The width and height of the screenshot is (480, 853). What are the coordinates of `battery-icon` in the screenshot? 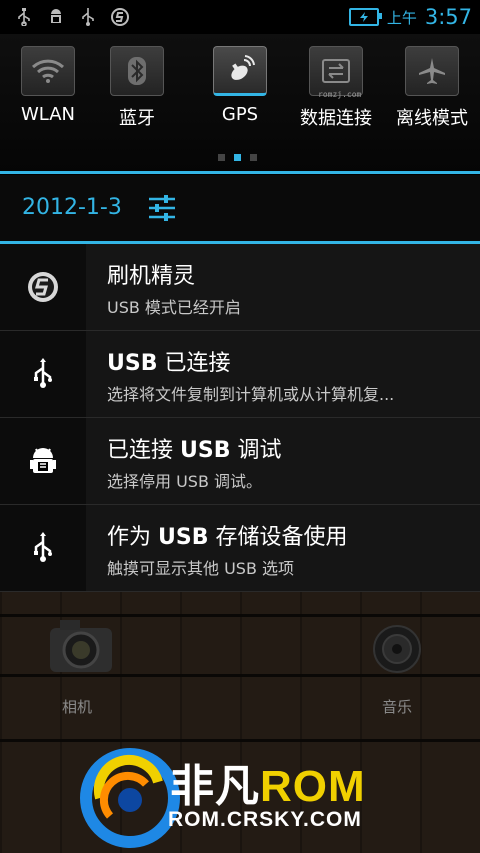 It's located at (365, 17).